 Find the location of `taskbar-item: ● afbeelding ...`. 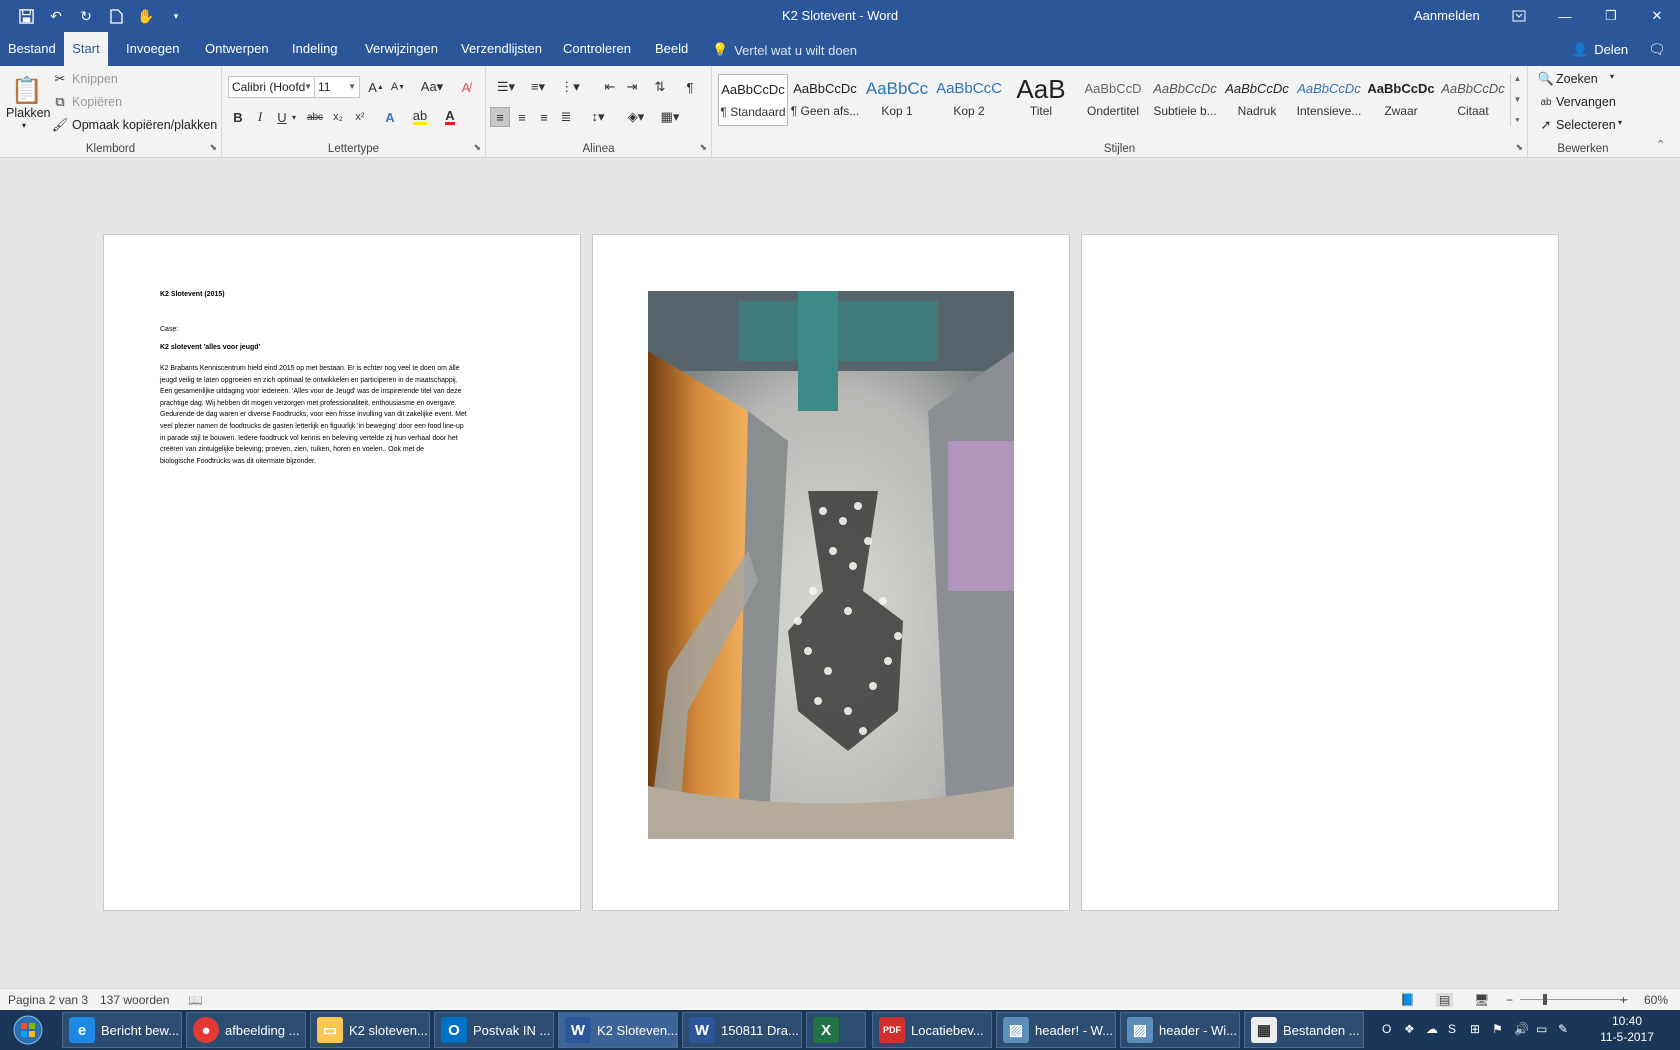

taskbar-item: ● afbeelding ... is located at coordinates (246, 1030).